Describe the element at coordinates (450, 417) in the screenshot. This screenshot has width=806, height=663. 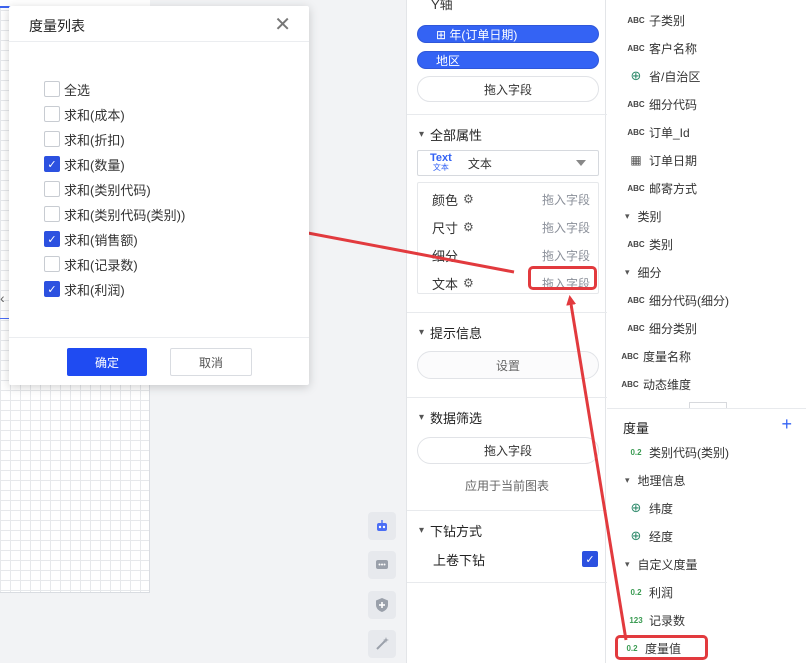
I see `filter-section: ▾ 数据筛选` at that location.